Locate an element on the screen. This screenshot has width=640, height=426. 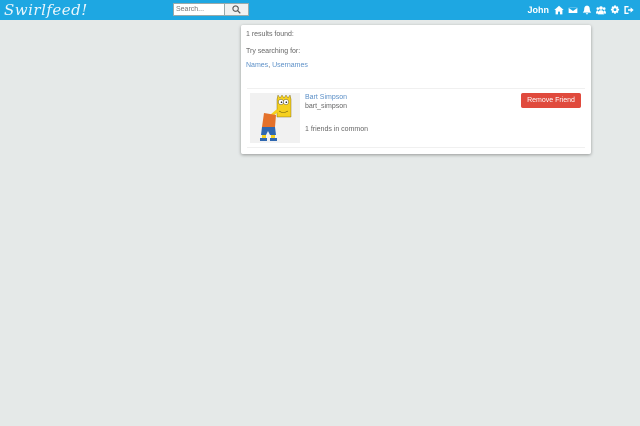
search-button is located at coordinates (237, 9).